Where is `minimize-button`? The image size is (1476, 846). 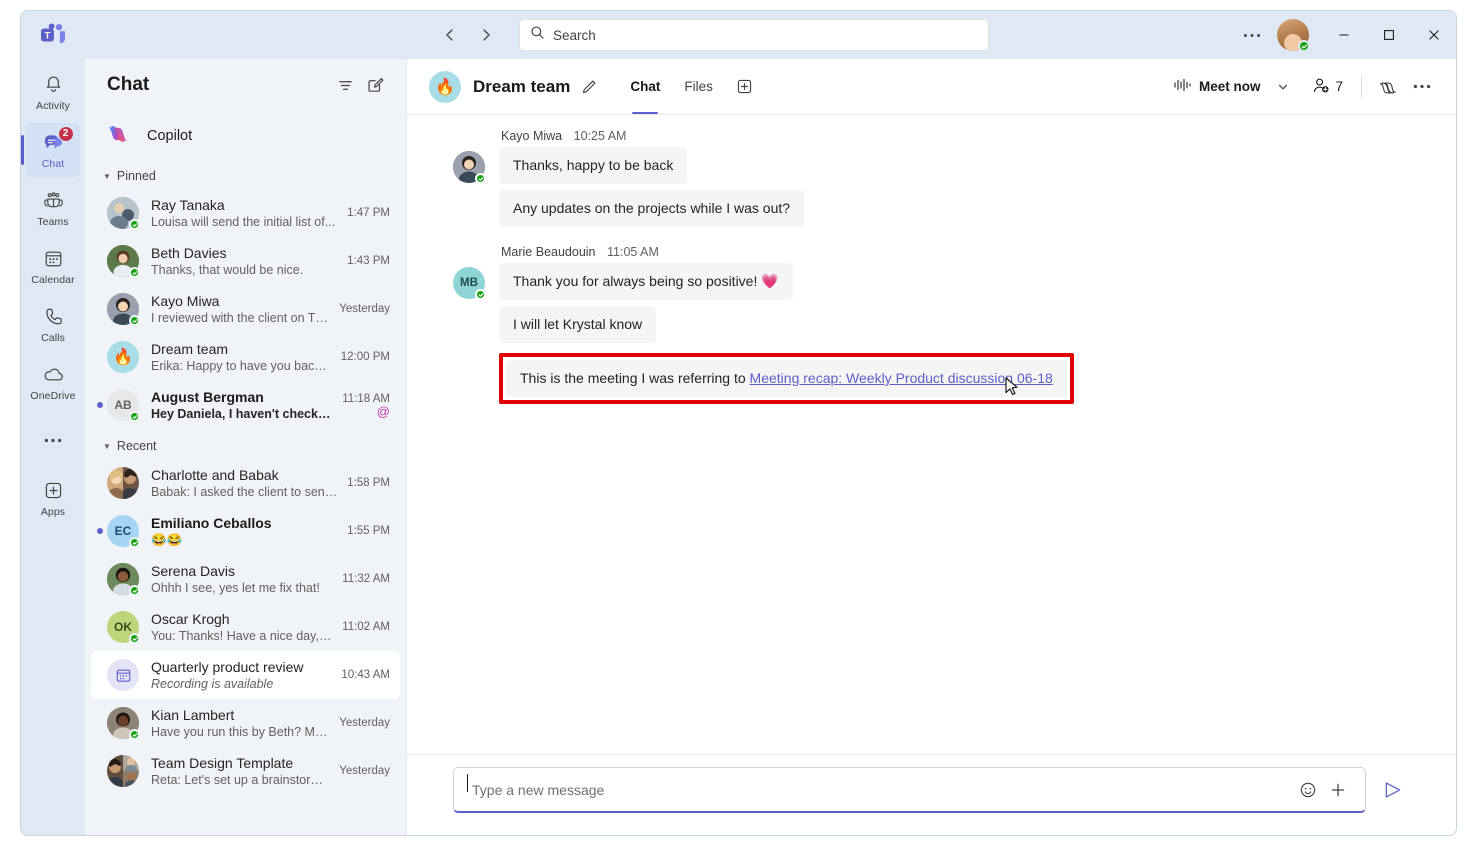
minimize-button is located at coordinates (1343, 35).